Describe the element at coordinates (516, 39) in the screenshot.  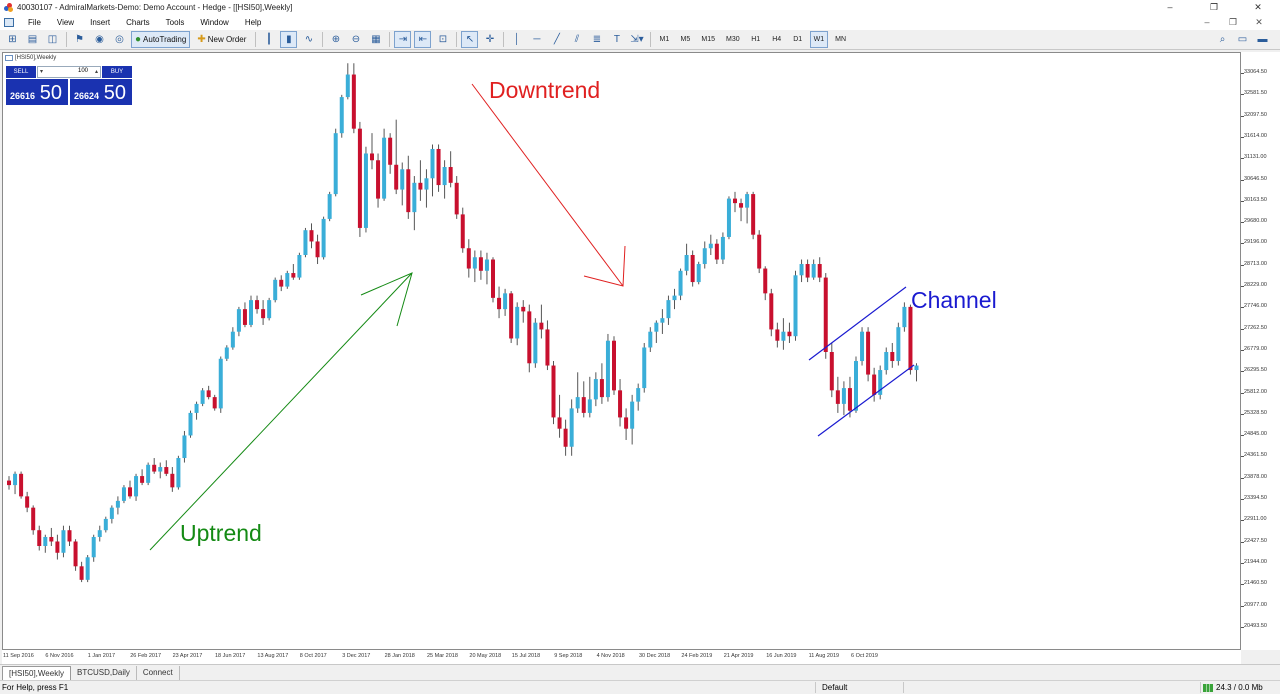
I see `vertical-line-icon: │` at that location.